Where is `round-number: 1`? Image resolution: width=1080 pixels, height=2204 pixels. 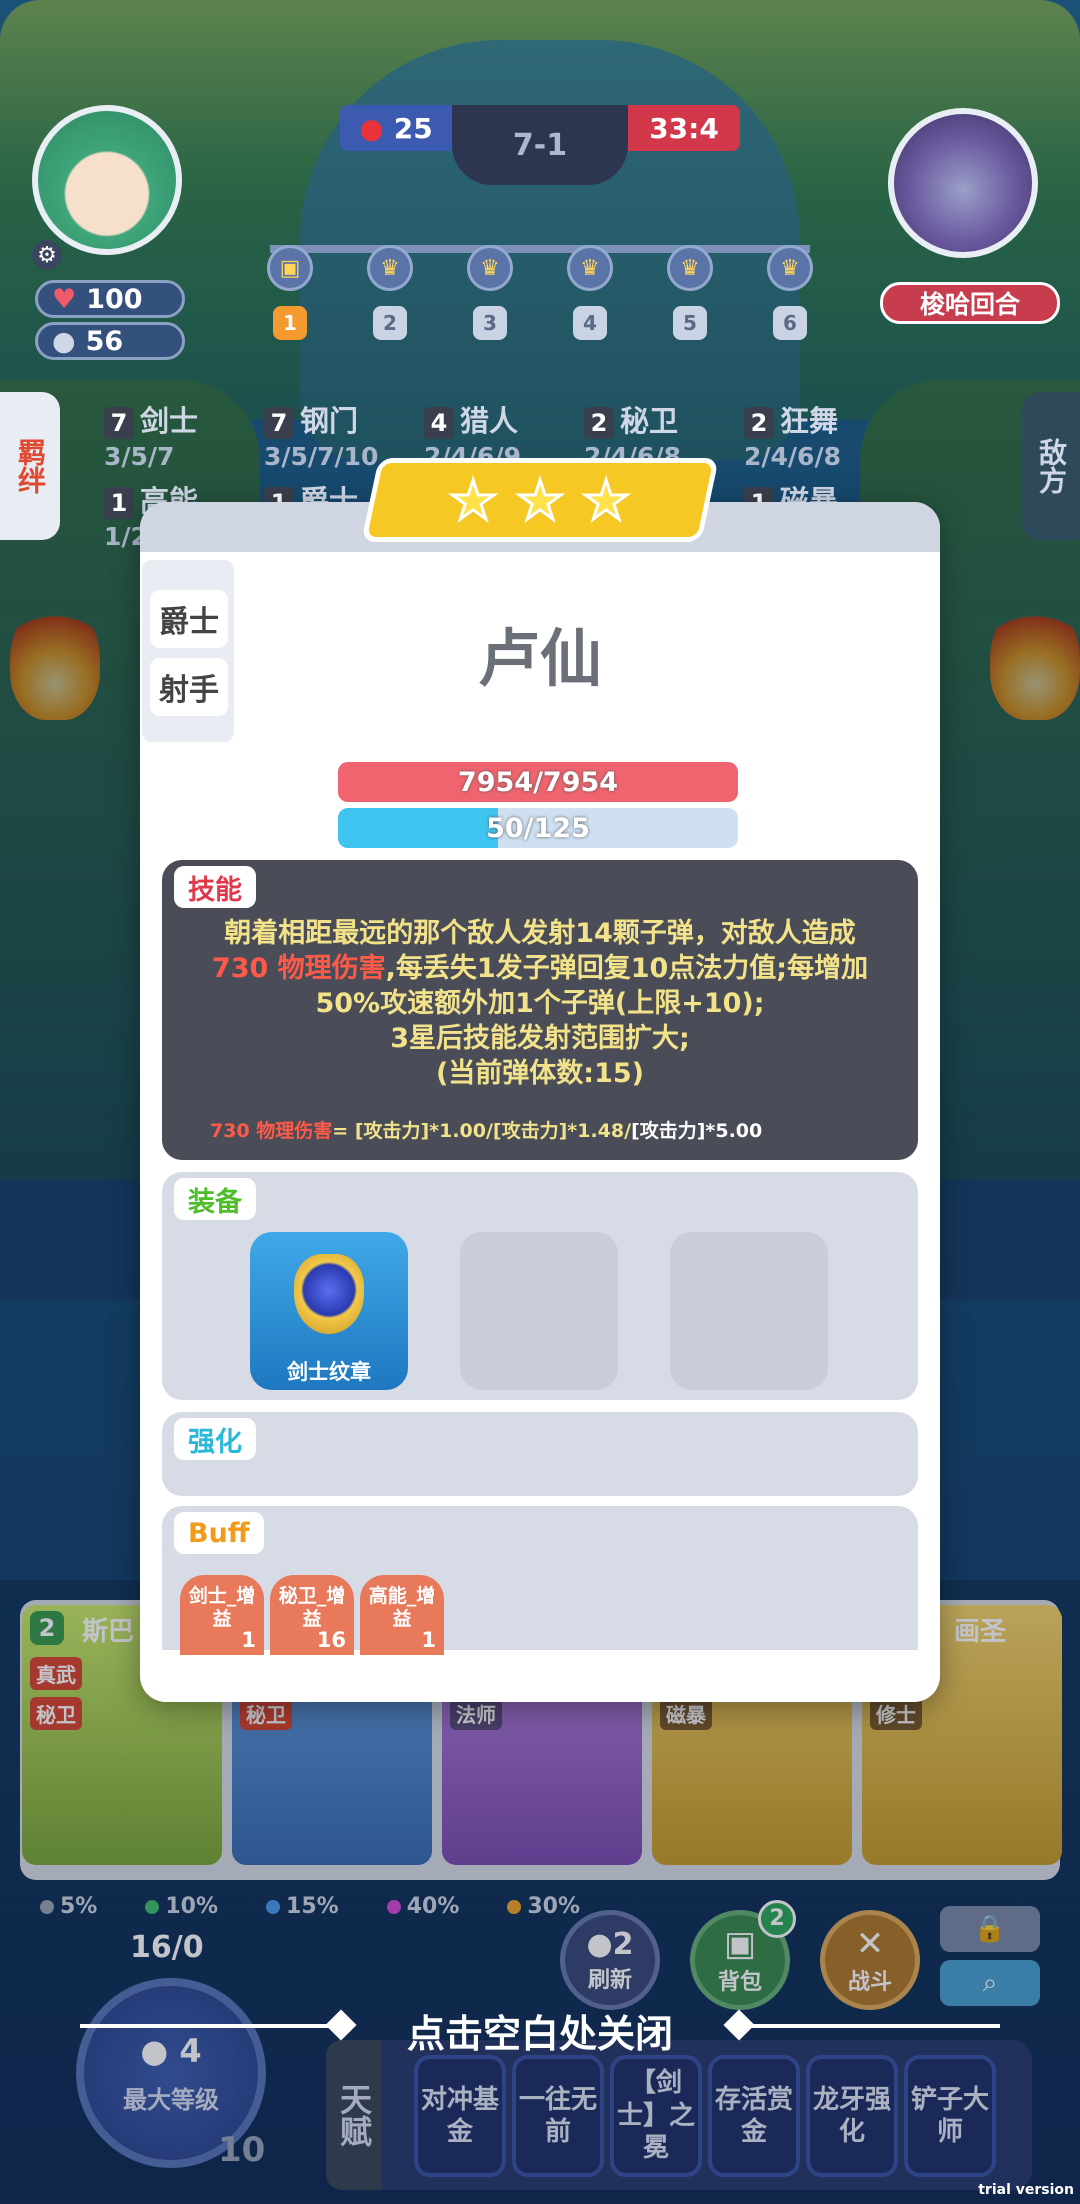
round-number: 1 is located at coordinates (290, 323).